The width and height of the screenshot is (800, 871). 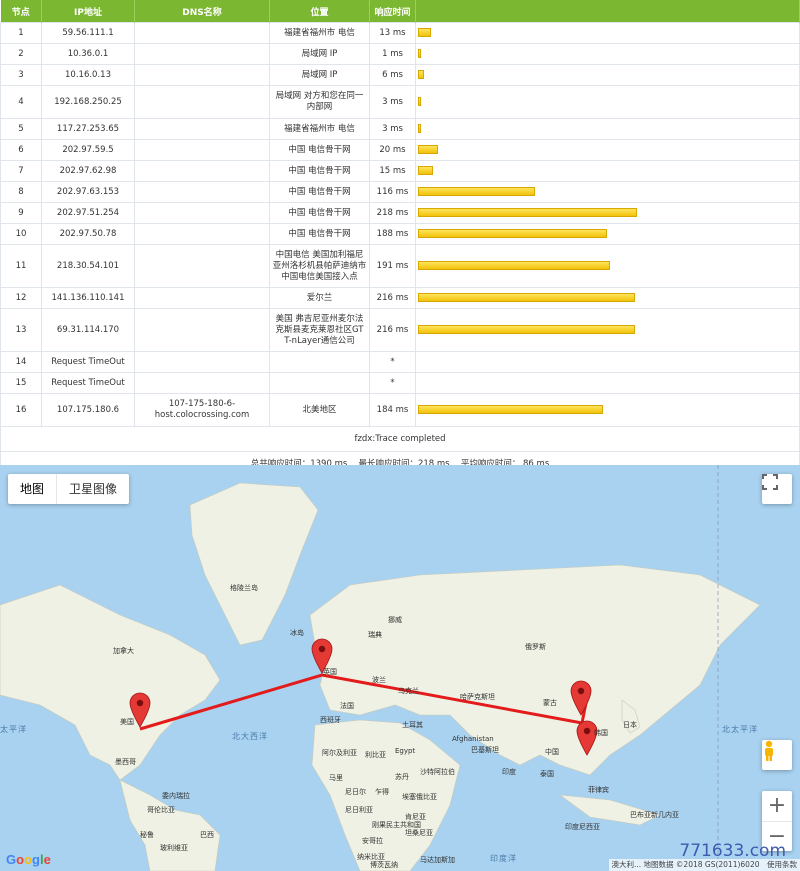 What do you see at coordinates (88, 11) in the screenshot?
I see `col-ip: IP地址` at bounding box center [88, 11].